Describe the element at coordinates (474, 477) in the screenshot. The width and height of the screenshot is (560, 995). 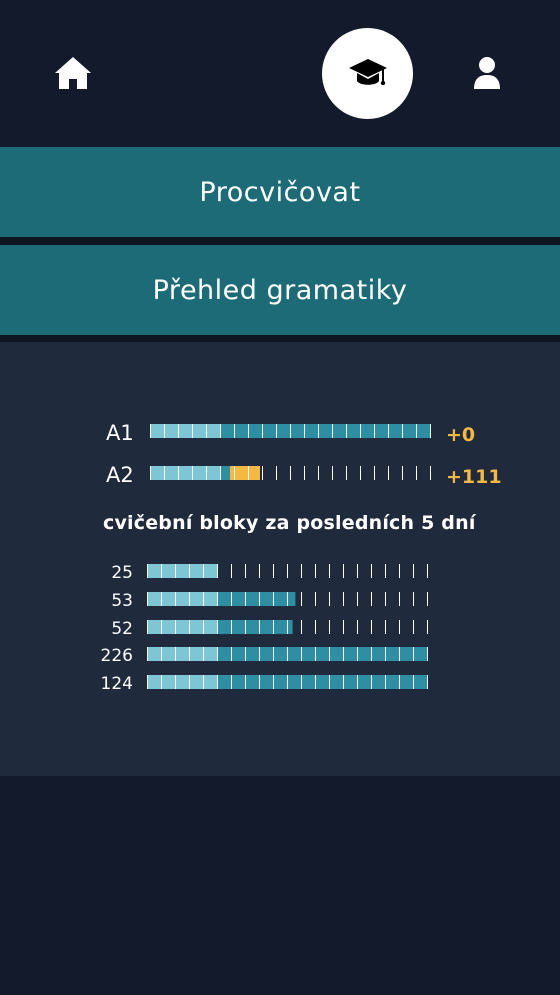
I see `level-gain-a2: +111` at that location.